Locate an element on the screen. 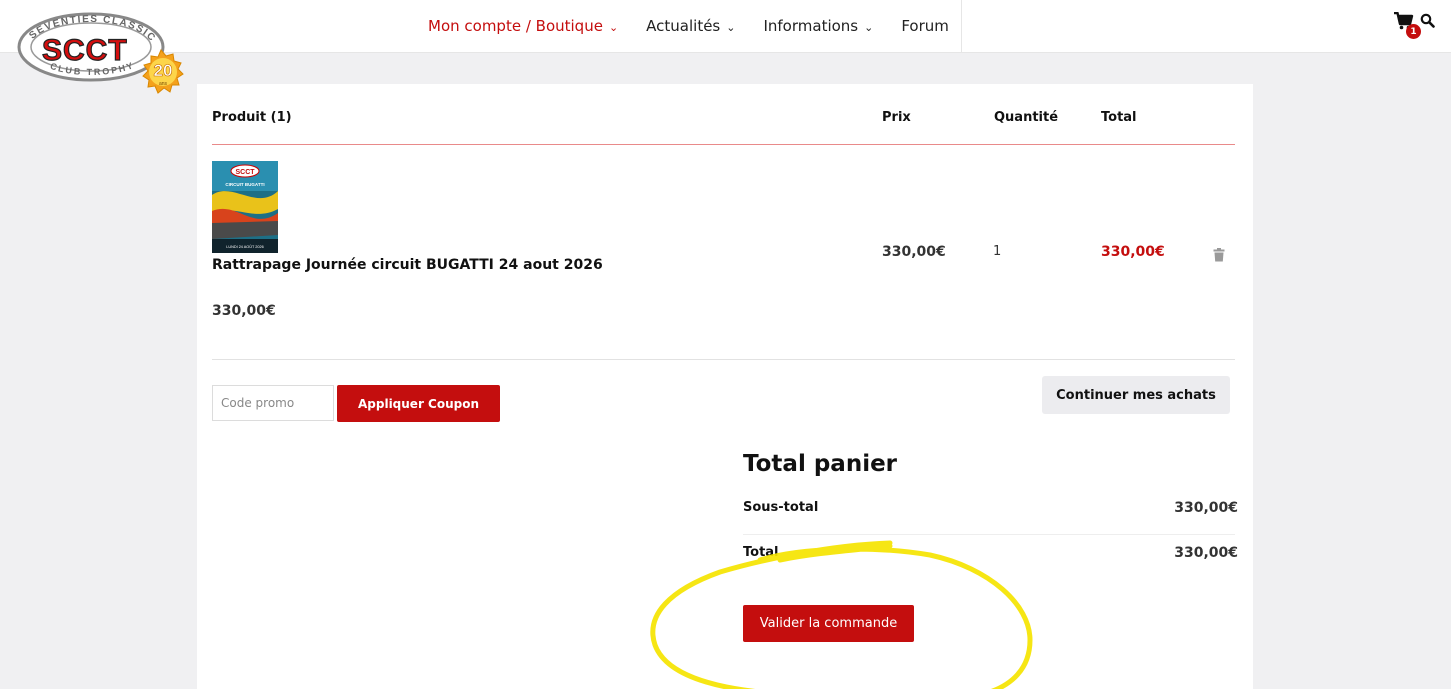 The height and width of the screenshot is (689, 1451). col-header-total: Total is located at coordinates (1119, 117).